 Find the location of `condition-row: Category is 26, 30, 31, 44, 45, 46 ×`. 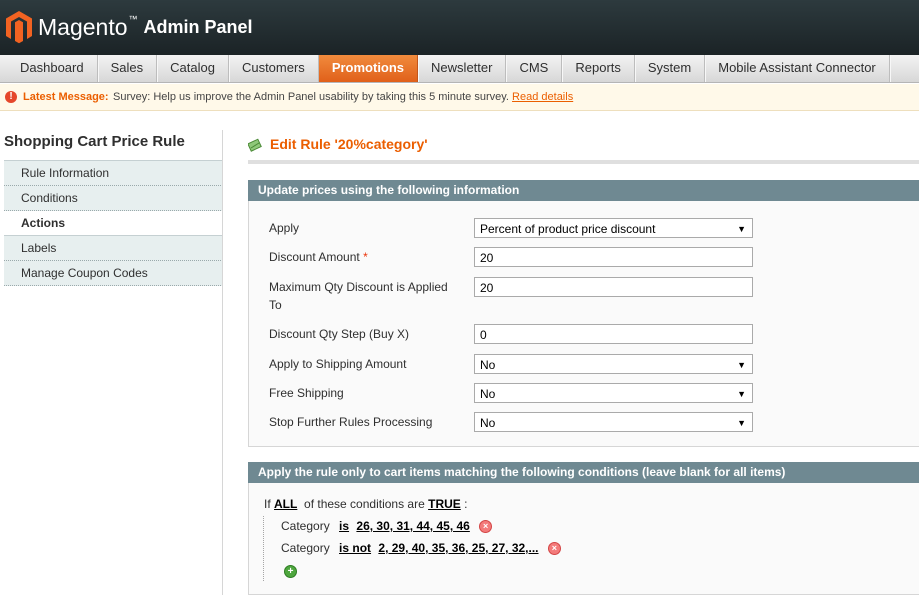

condition-row: Category is 26, 30, 31, 44, 45, 46 × is located at coordinates (387, 526).